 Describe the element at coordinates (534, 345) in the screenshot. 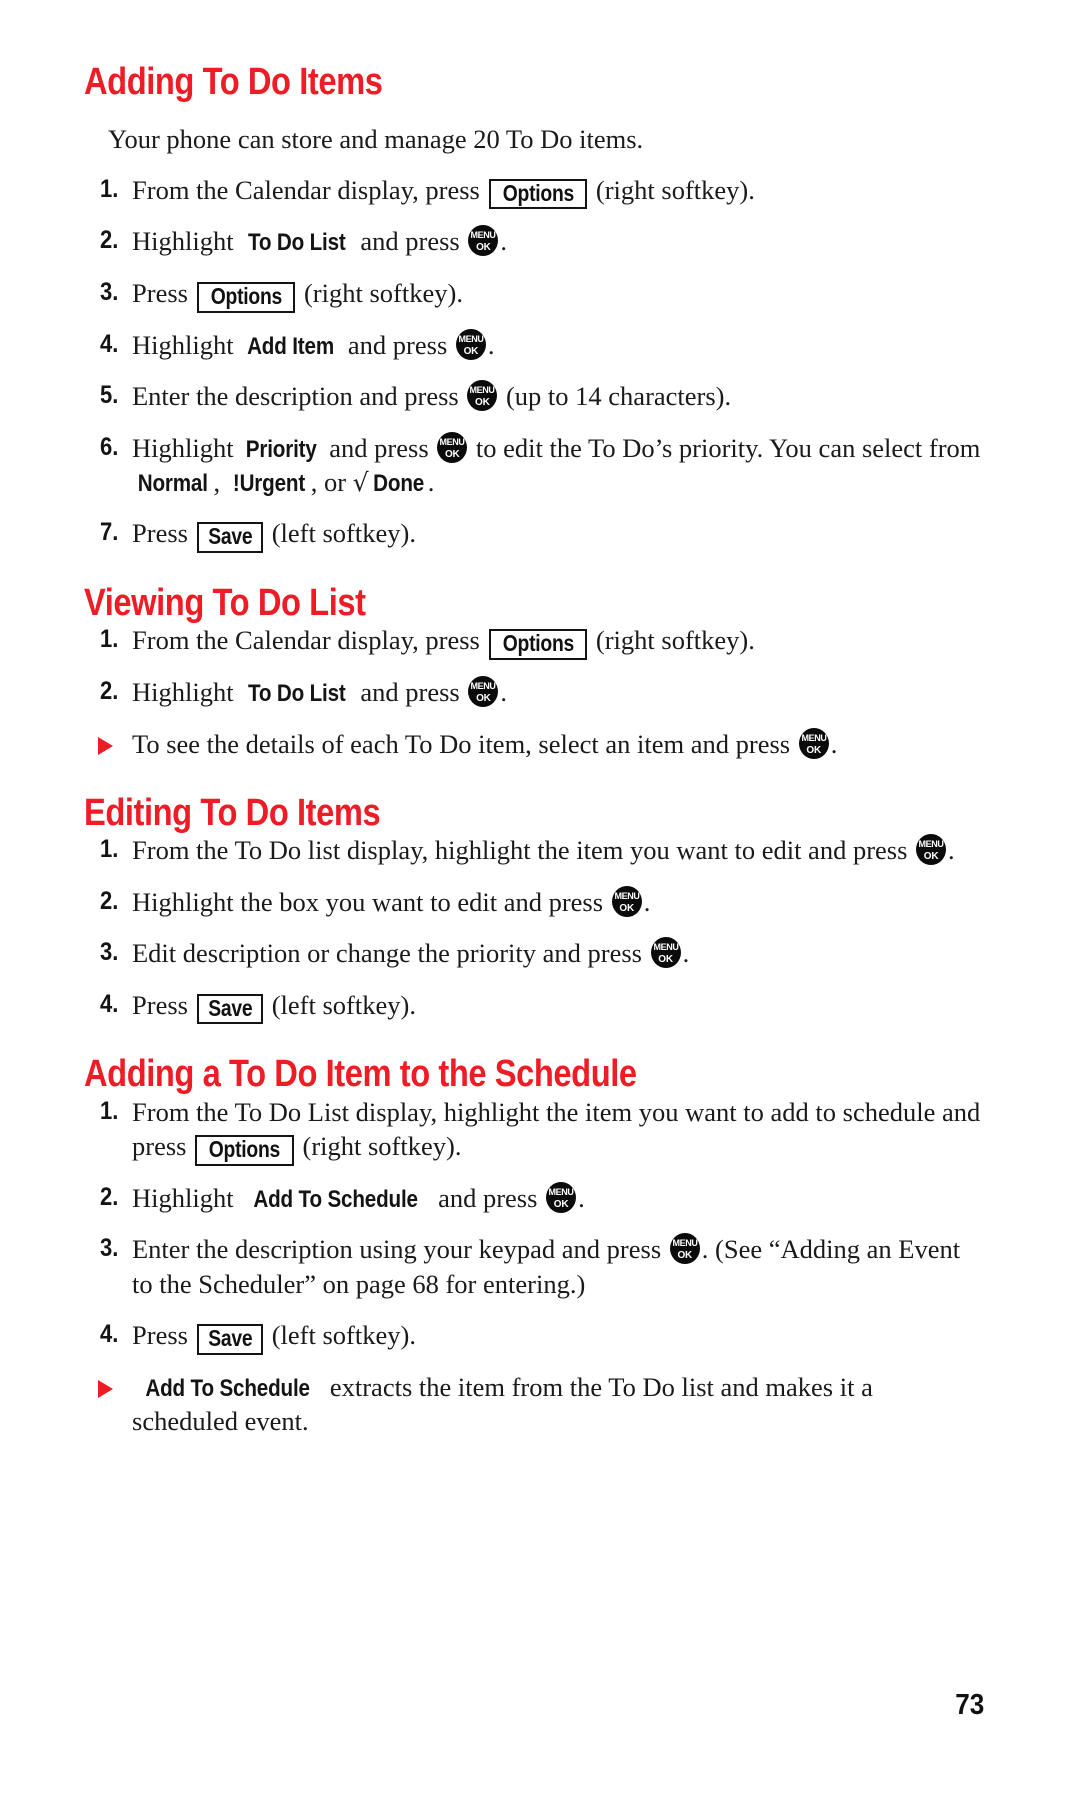

I see `step-item: 4. Highlight Add Item and press MENU OK.` at that location.